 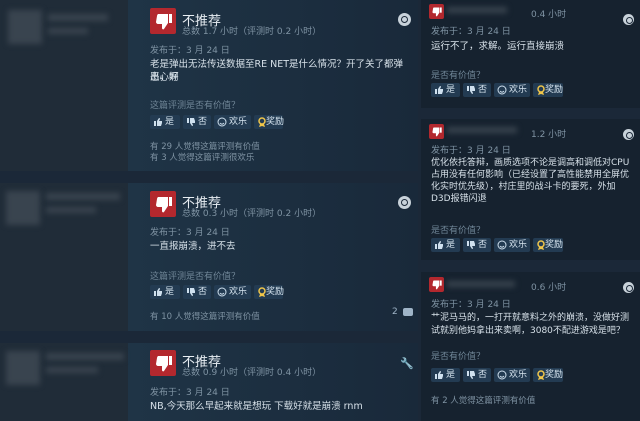 I want to click on review-text-line: 试就别他妈拿出来卖啊，3080不配进游戏是吧？, so click(x=528, y=331).